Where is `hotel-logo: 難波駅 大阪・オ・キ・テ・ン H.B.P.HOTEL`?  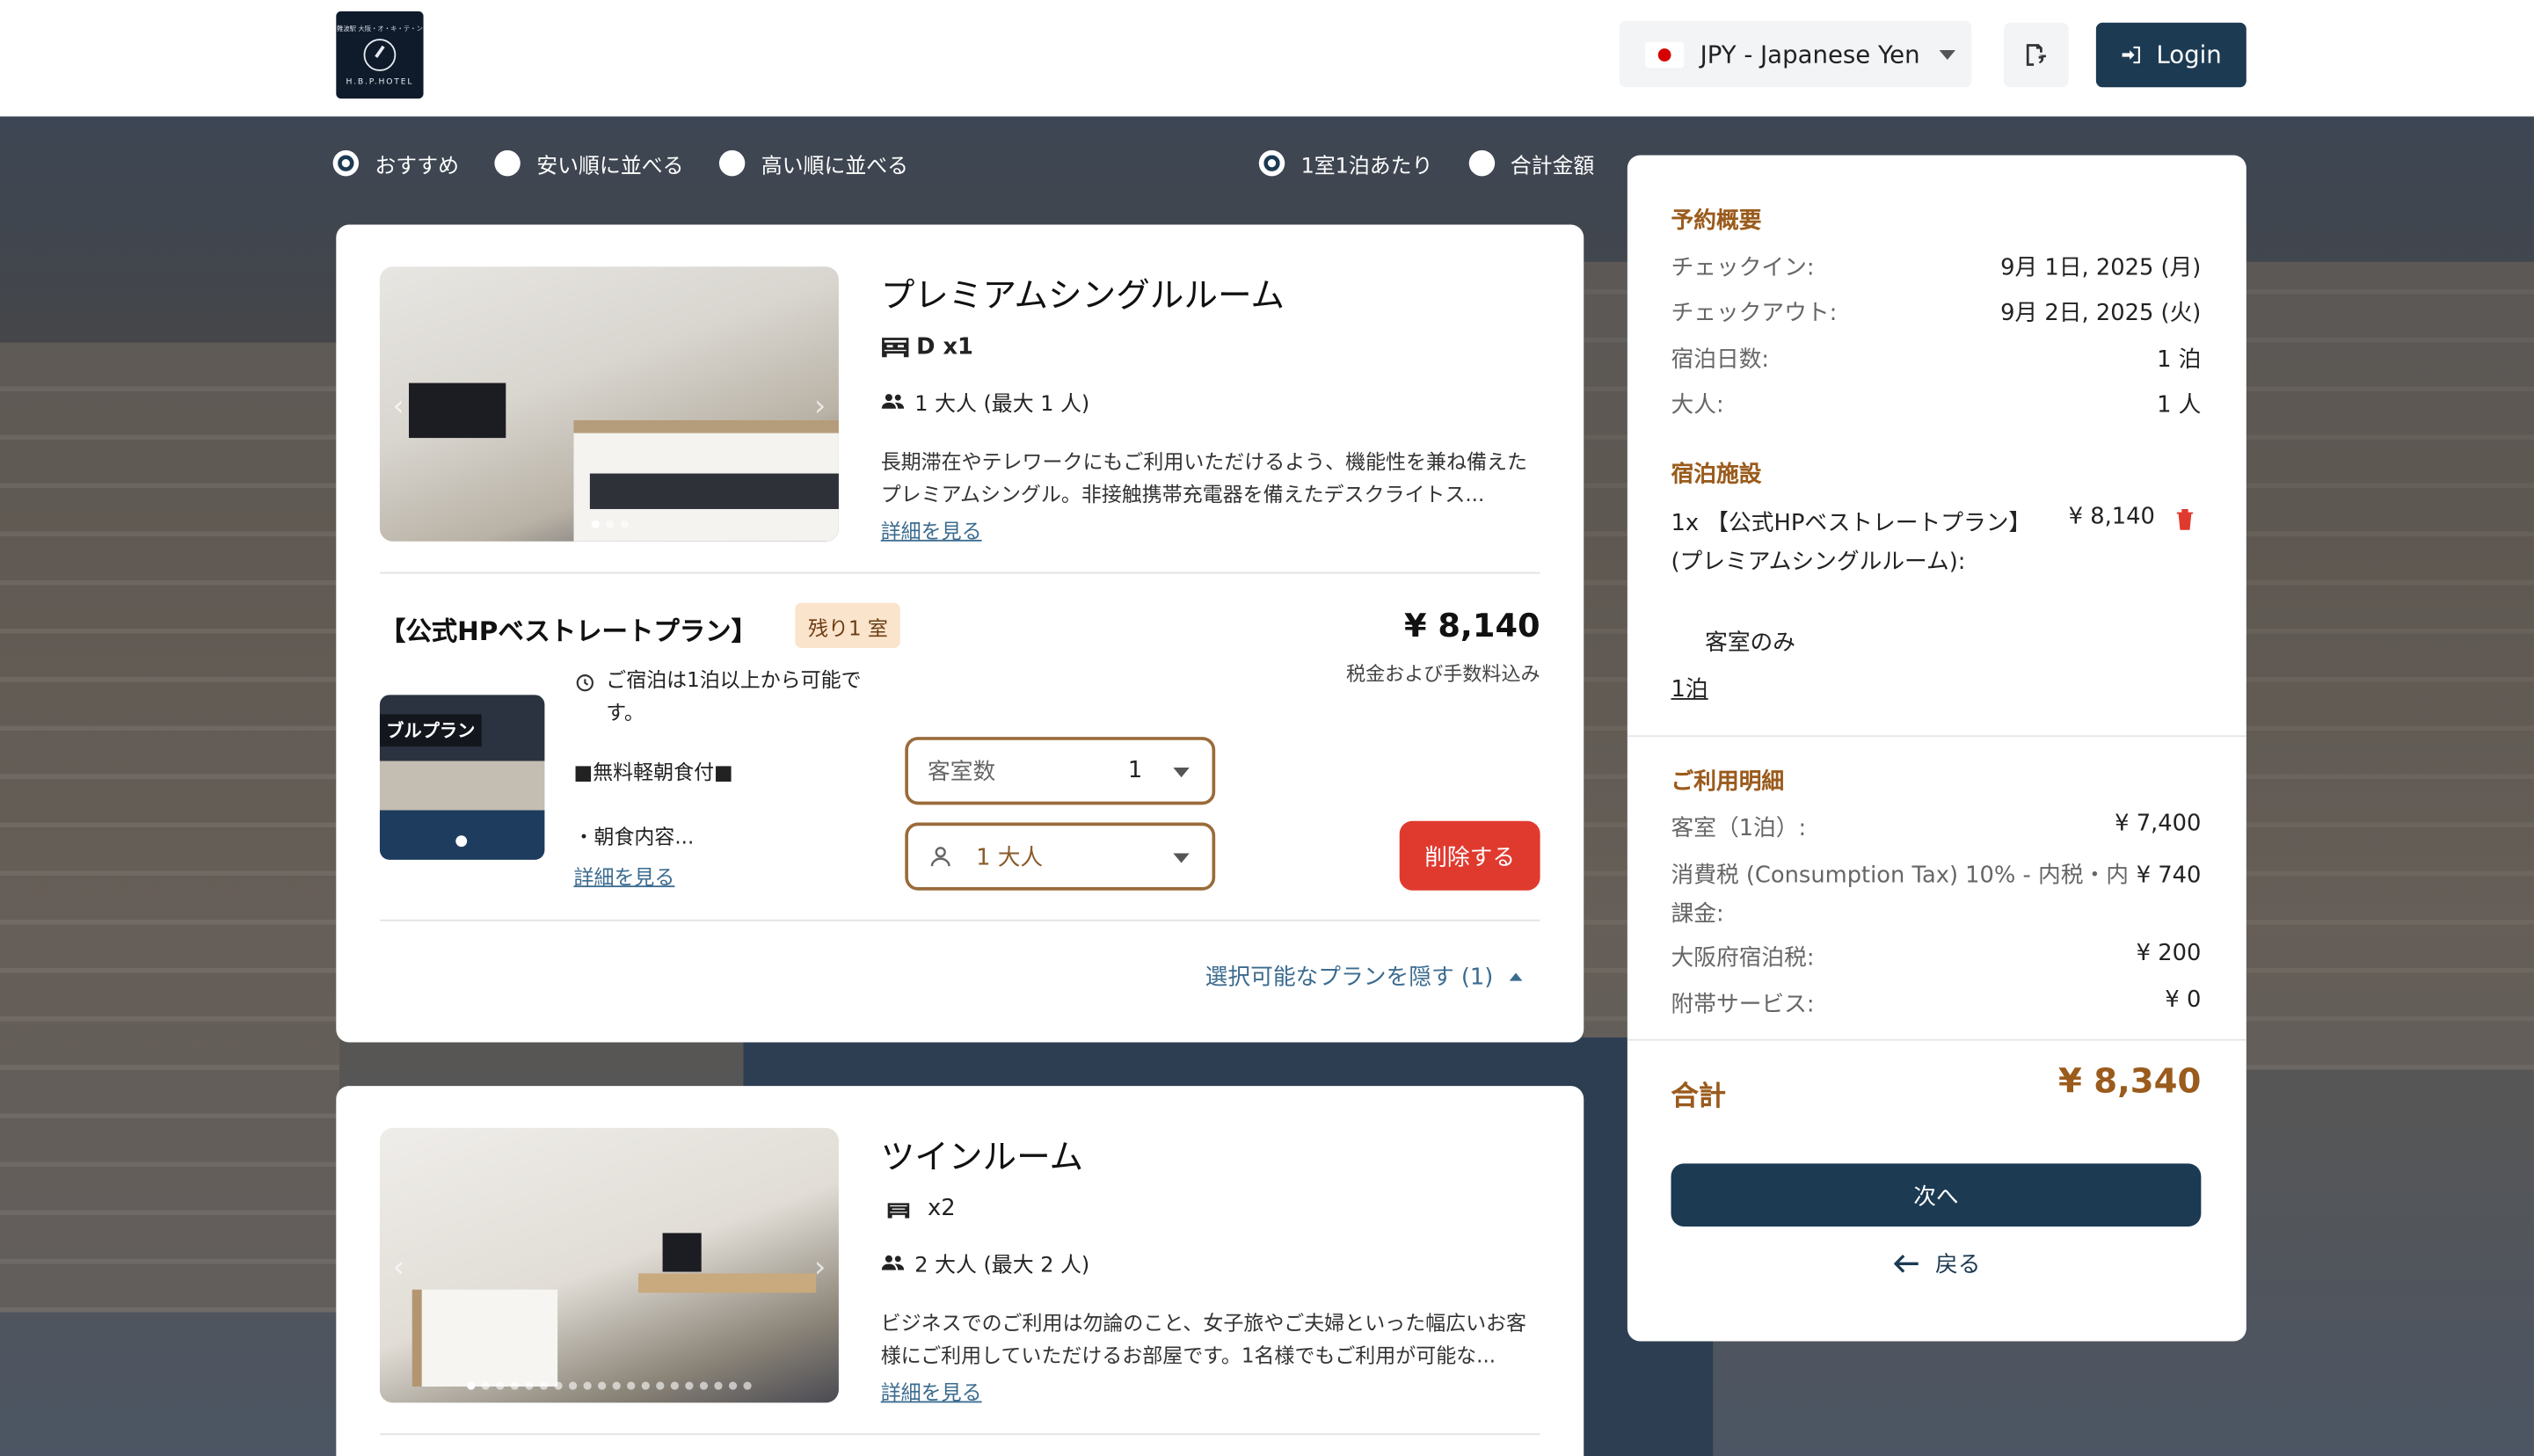 hotel-logo: 難波駅 大阪・オ・キ・テ・ン H.B.P.HOTEL is located at coordinates (380, 55).